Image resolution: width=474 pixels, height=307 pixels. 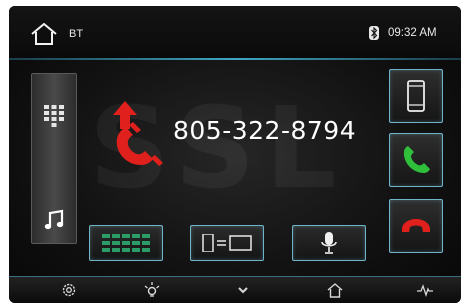 I want to click on side-panel, so click(x=54, y=158).